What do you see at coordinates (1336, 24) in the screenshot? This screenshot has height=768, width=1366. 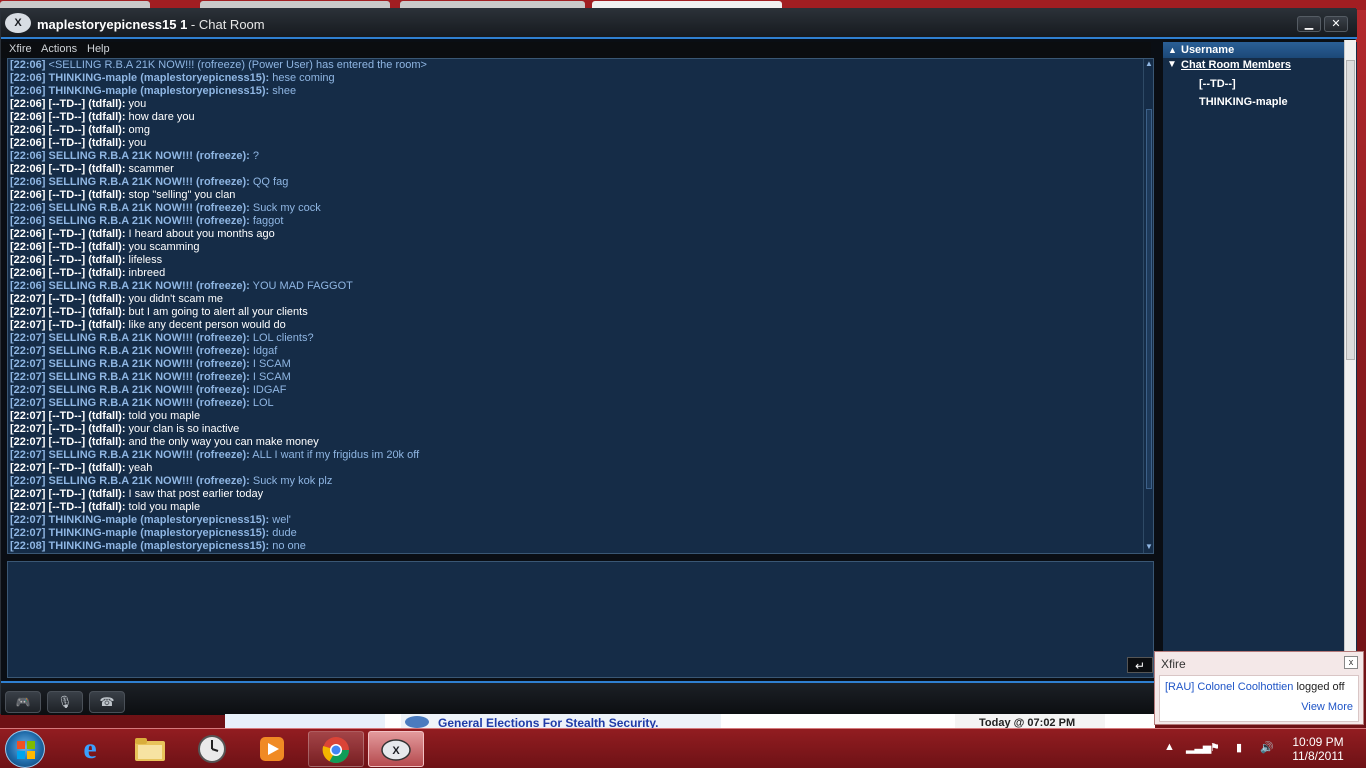 I see `close-button: ✕` at bounding box center [1336, 24].